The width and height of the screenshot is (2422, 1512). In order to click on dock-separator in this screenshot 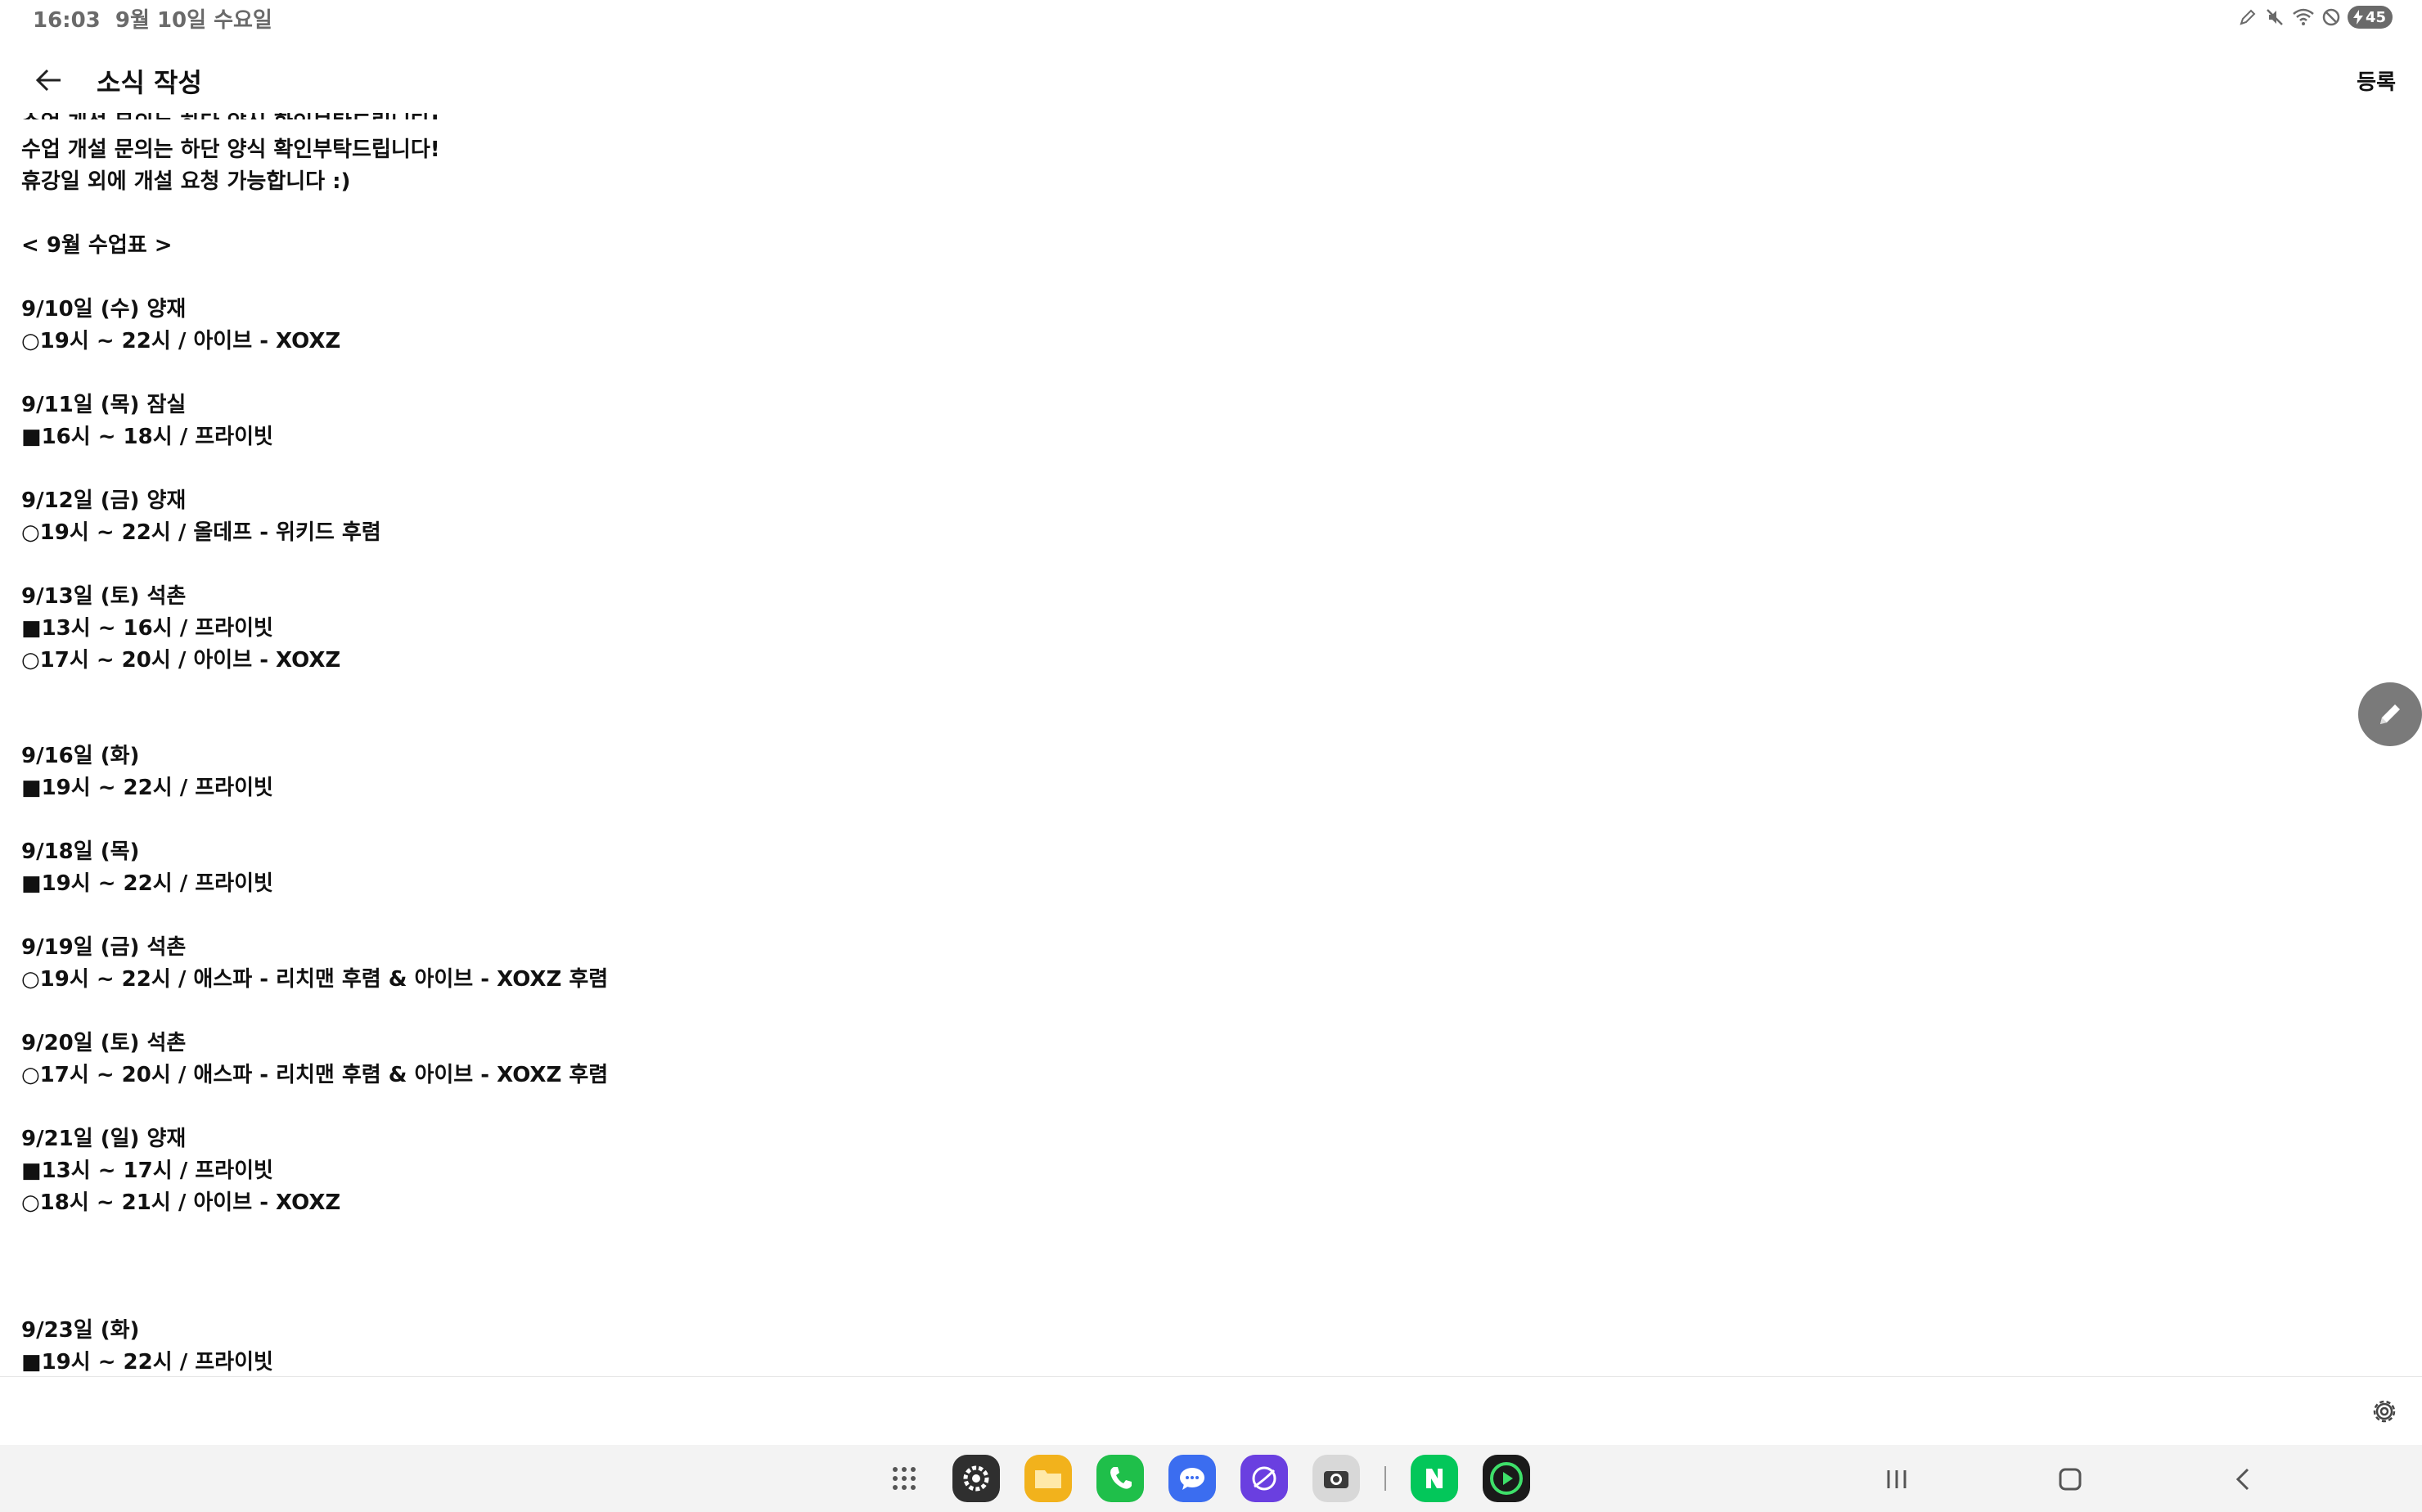, I will do `click(1385, 1479)`.